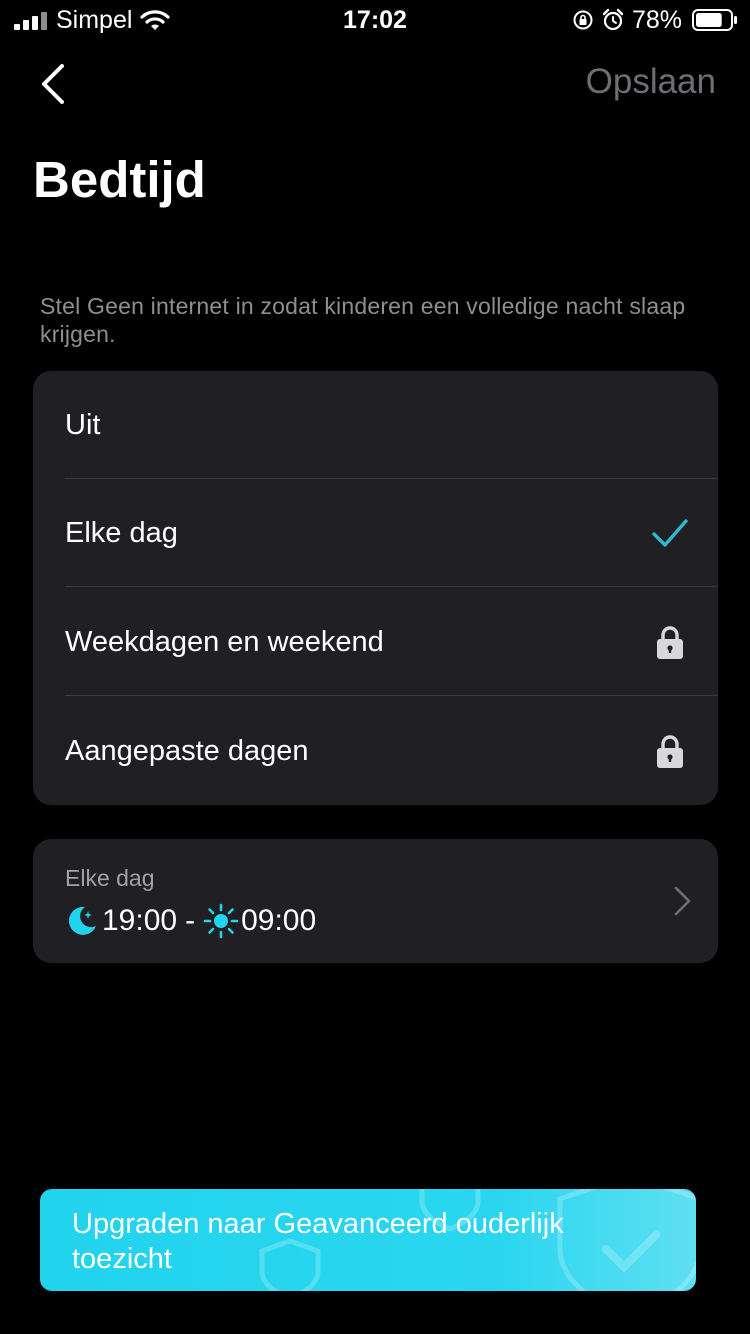 This screenshot has height=1334, width=750. Describe the element at coordinates (714, 20) in the screenshot. I see `battery-icon` at that location.